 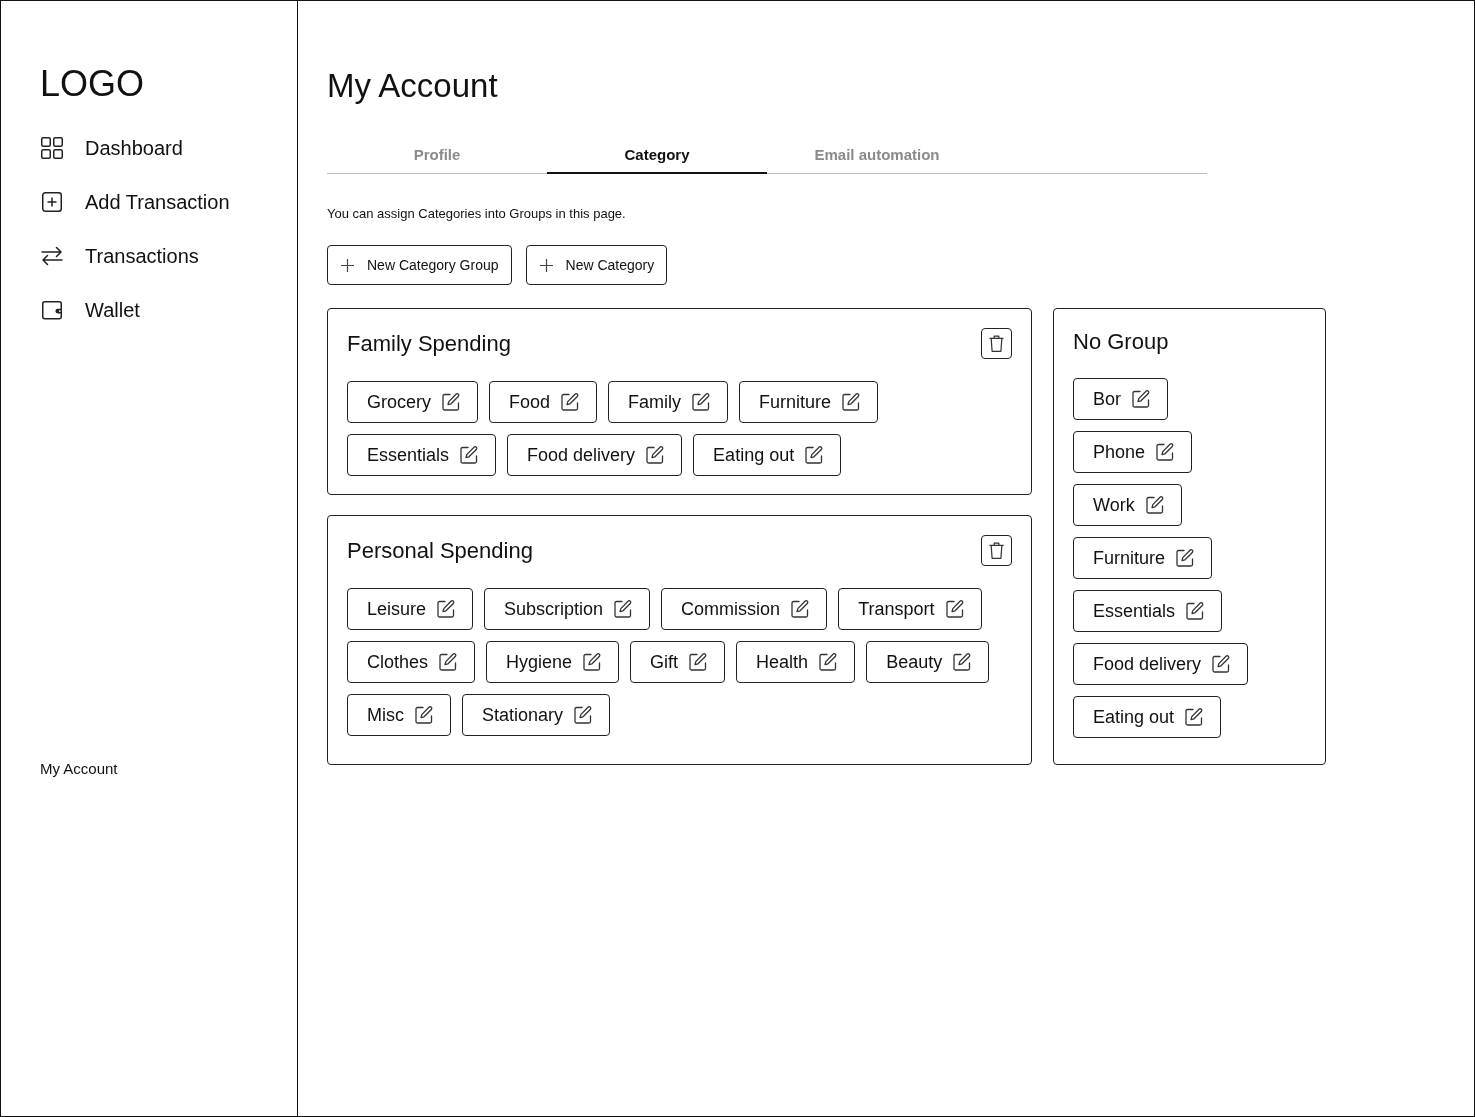 What do you see at coordinates (1121, 342) in the screenshot?
I see `group-title: No Group` at bounding box center [1121, 342].